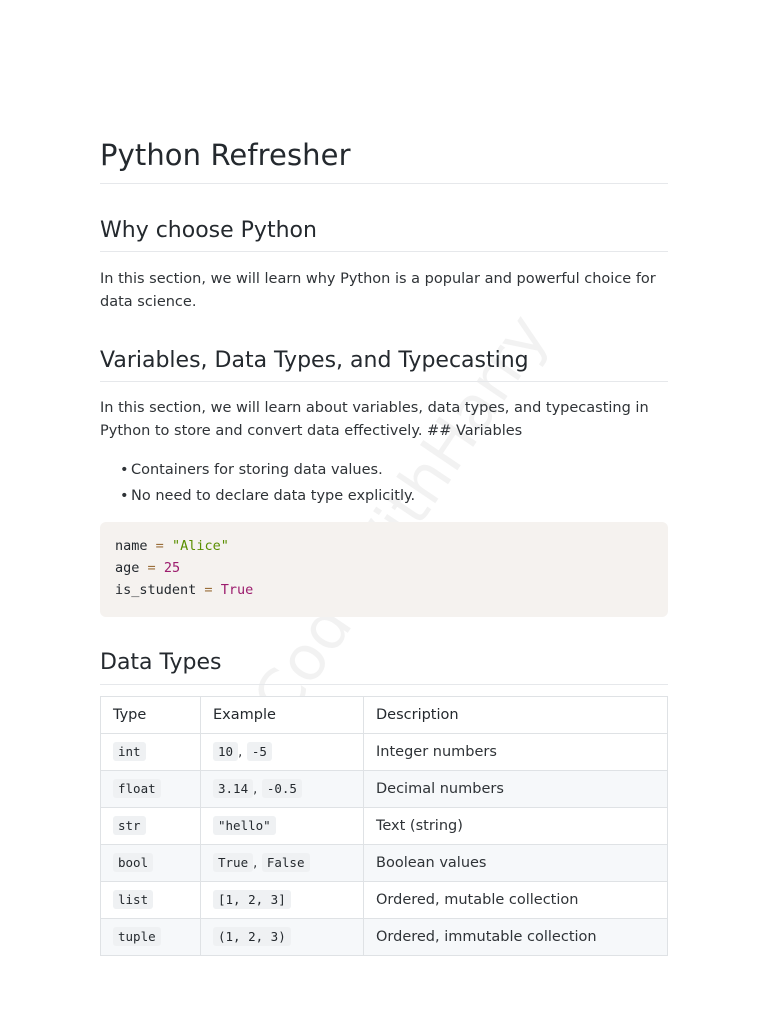  Describe the element at coordinates (148, 568) in the screenshot. I see `code-line: age = 25` at that location.